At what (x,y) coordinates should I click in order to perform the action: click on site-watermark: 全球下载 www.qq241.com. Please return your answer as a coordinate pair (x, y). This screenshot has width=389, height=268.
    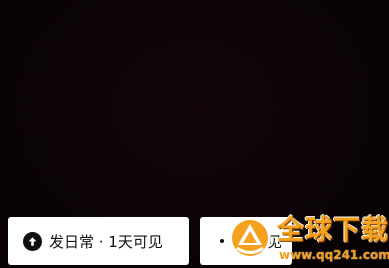
    Looking at the image, I should click on (308, 240).